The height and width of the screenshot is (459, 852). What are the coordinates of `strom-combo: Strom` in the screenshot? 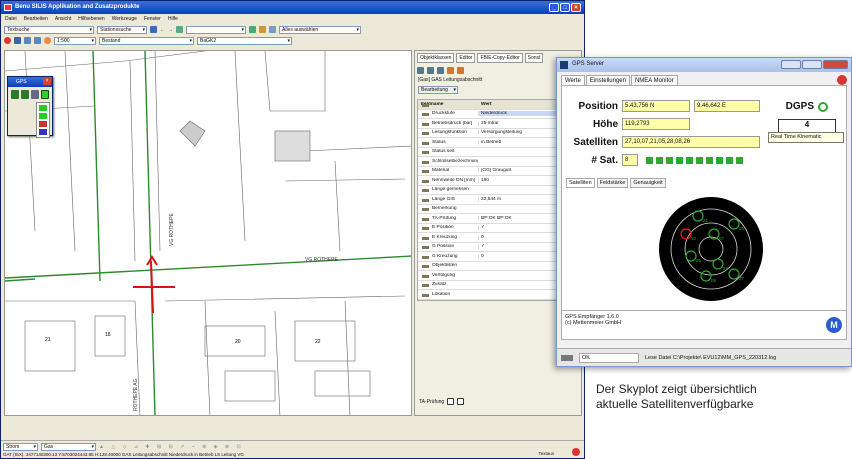 It's located at (20, 447).